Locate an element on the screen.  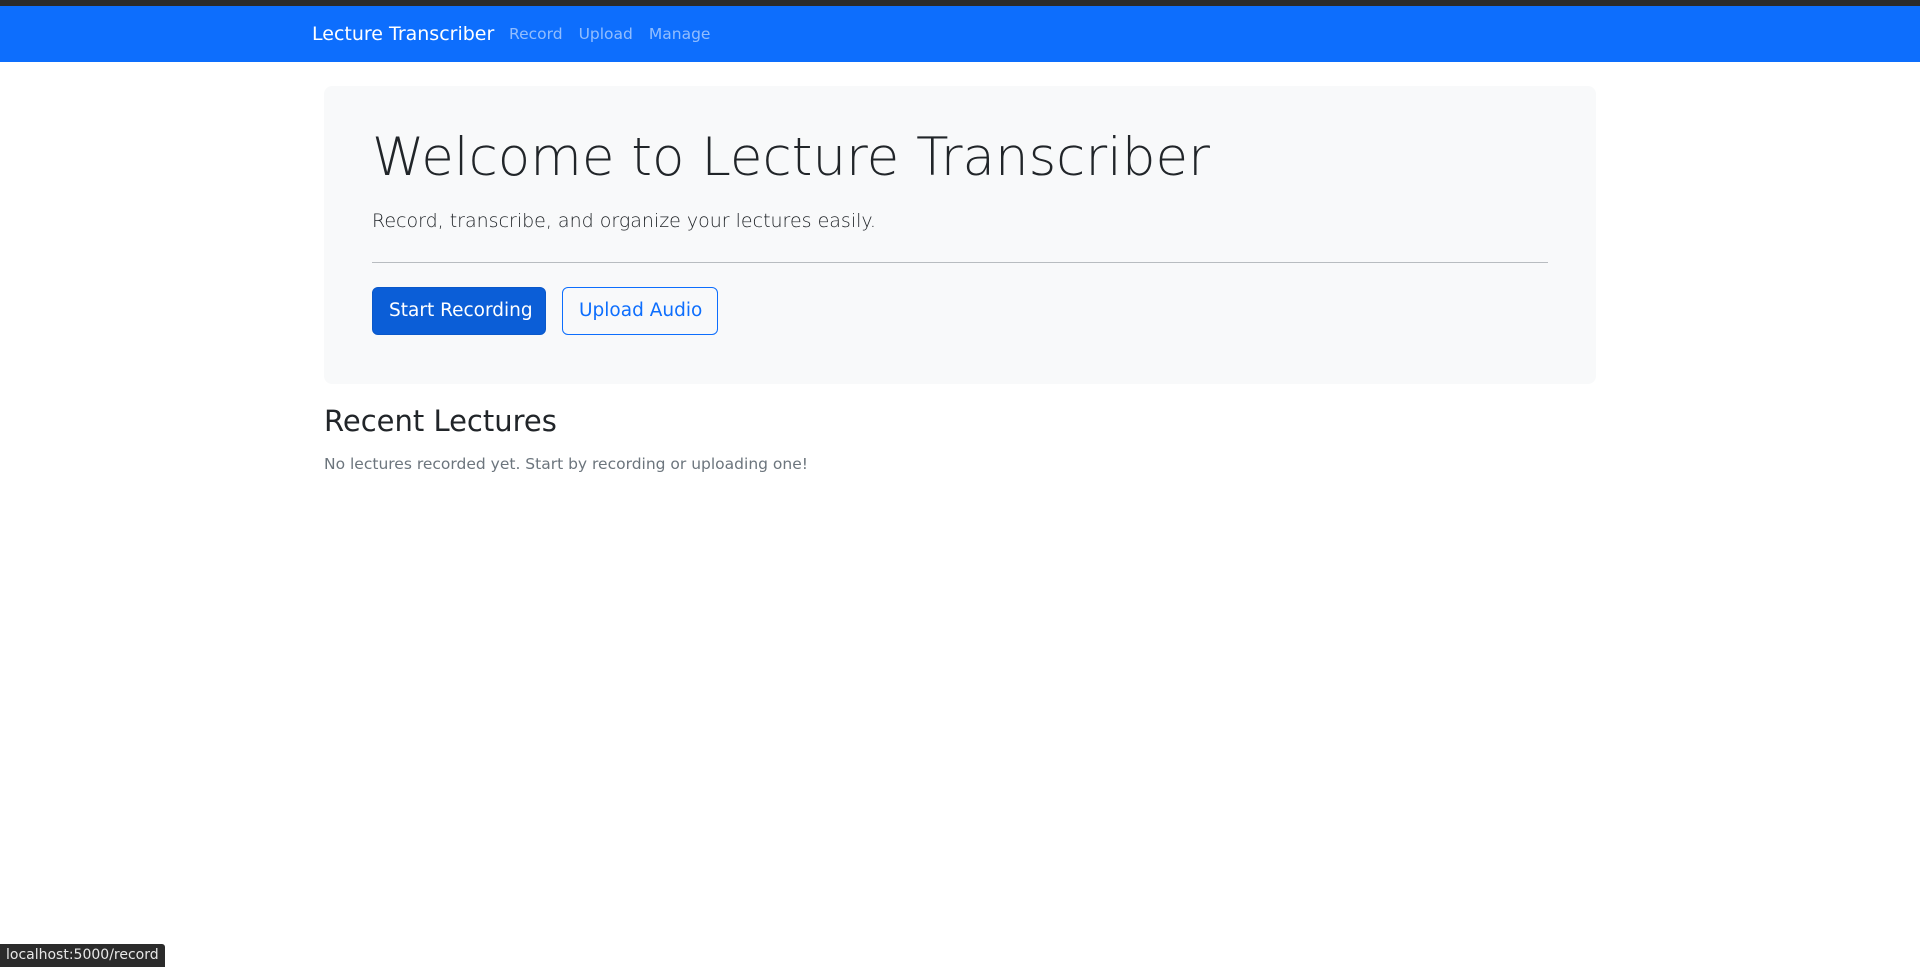
nav-link-upload: Upload is located at coordinates (606, 34).